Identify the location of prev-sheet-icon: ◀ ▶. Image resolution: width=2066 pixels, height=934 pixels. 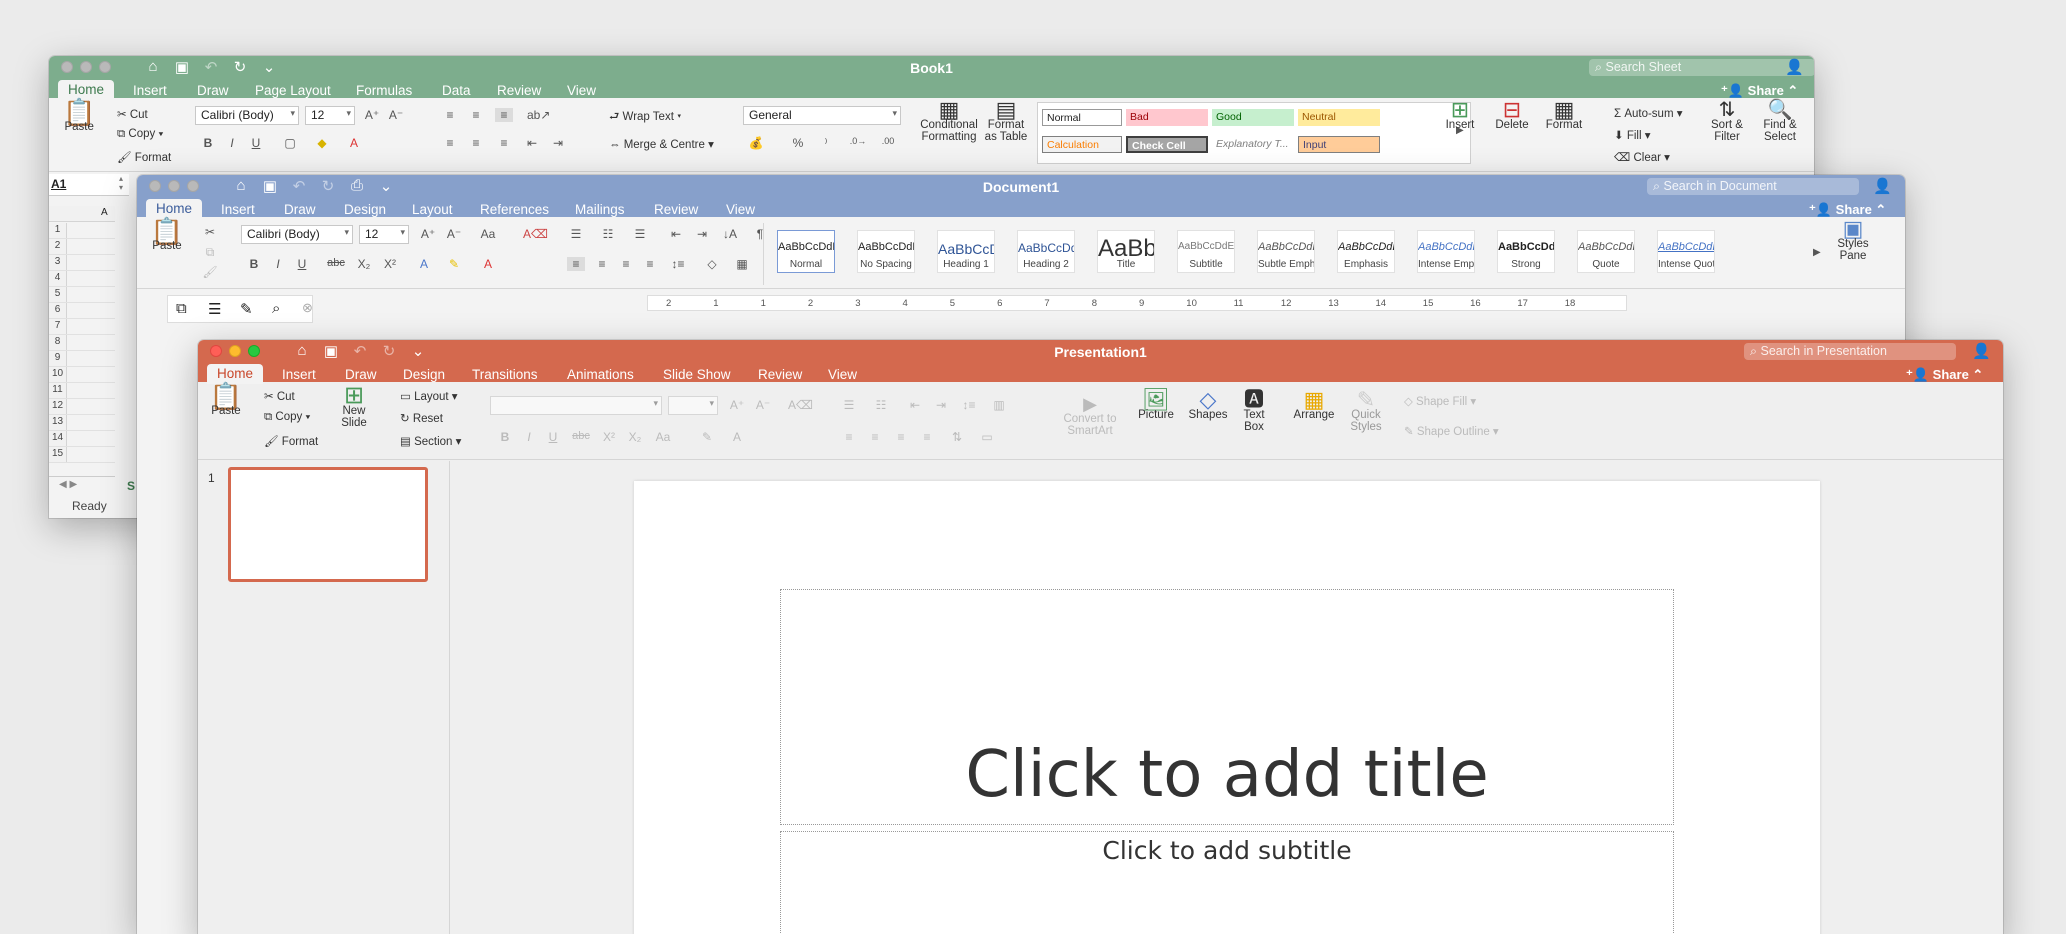
(68, 484).